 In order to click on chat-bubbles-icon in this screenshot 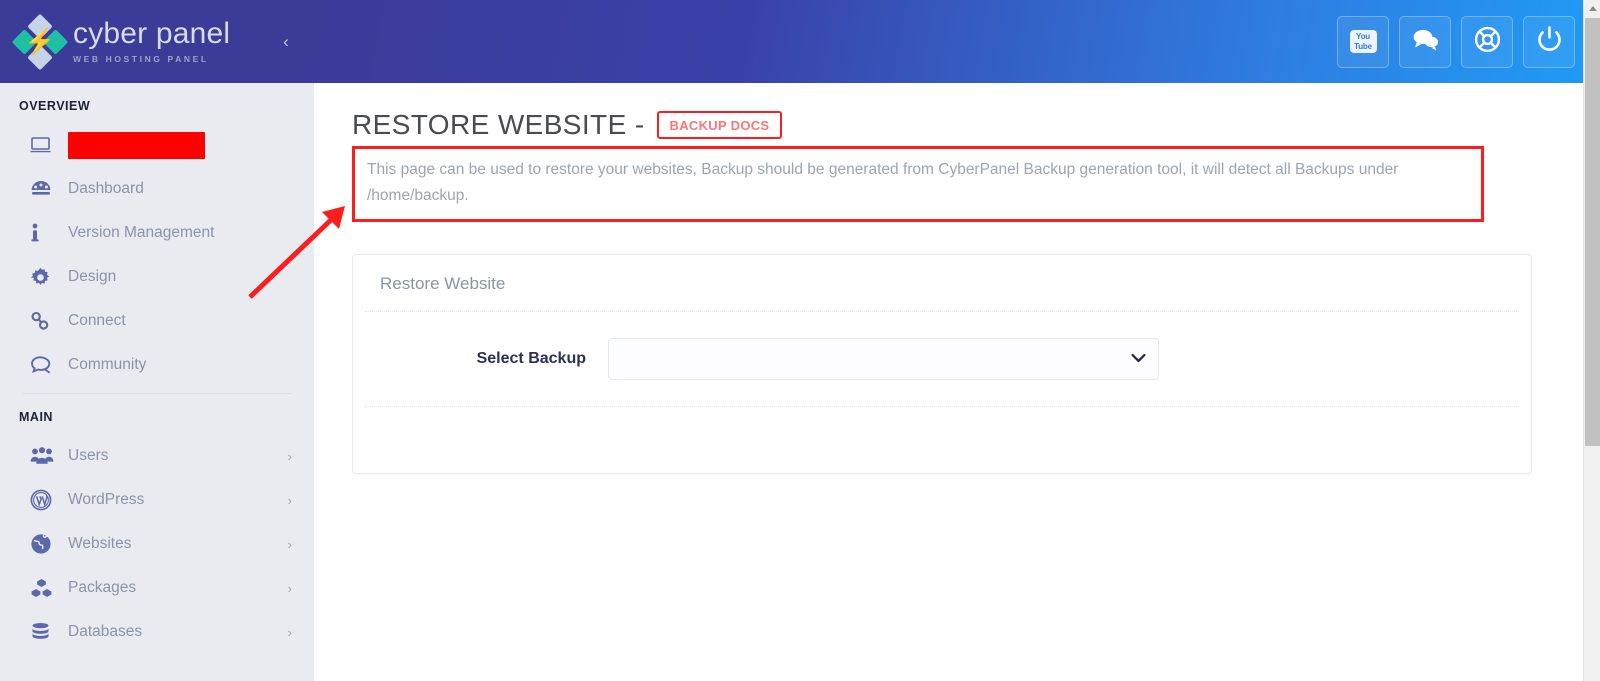, I will do `click(1425, 42)`.